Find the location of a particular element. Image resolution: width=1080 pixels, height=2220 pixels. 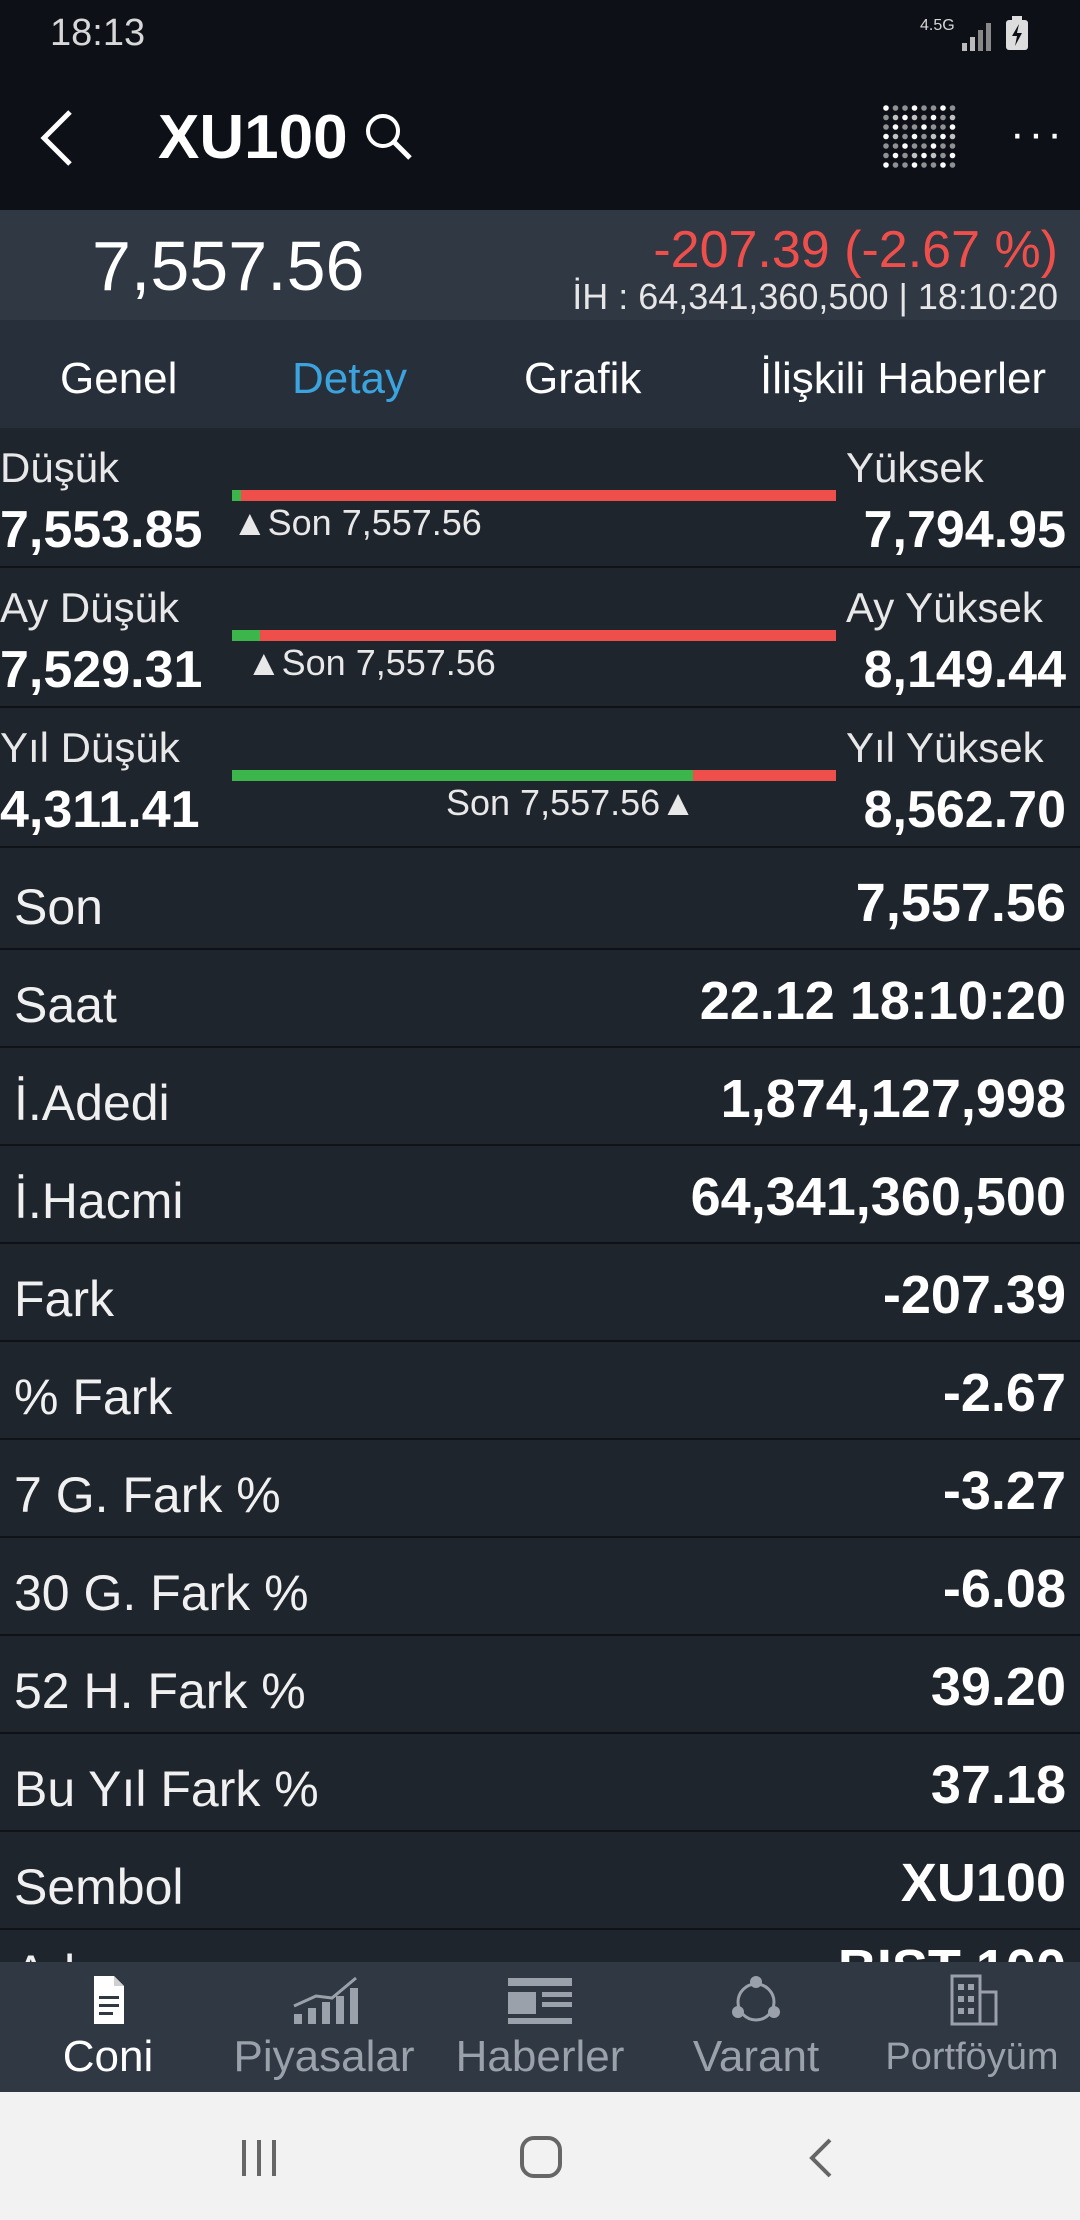

detail-value: -2.67 is located at coordinates (1004, 1393).